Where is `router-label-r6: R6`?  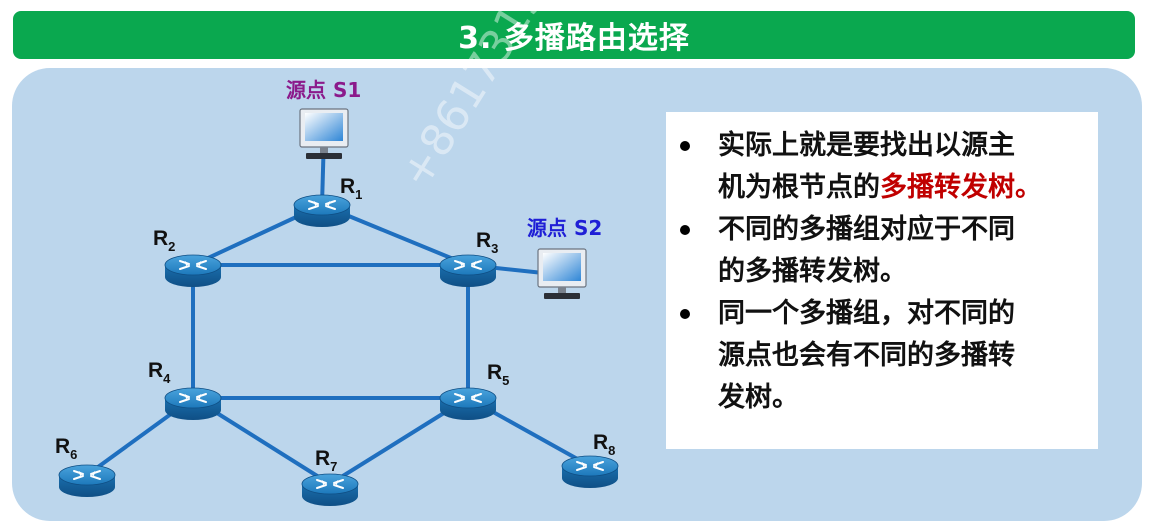
router-label-r6: R6 is located at coordinates (66, 448).